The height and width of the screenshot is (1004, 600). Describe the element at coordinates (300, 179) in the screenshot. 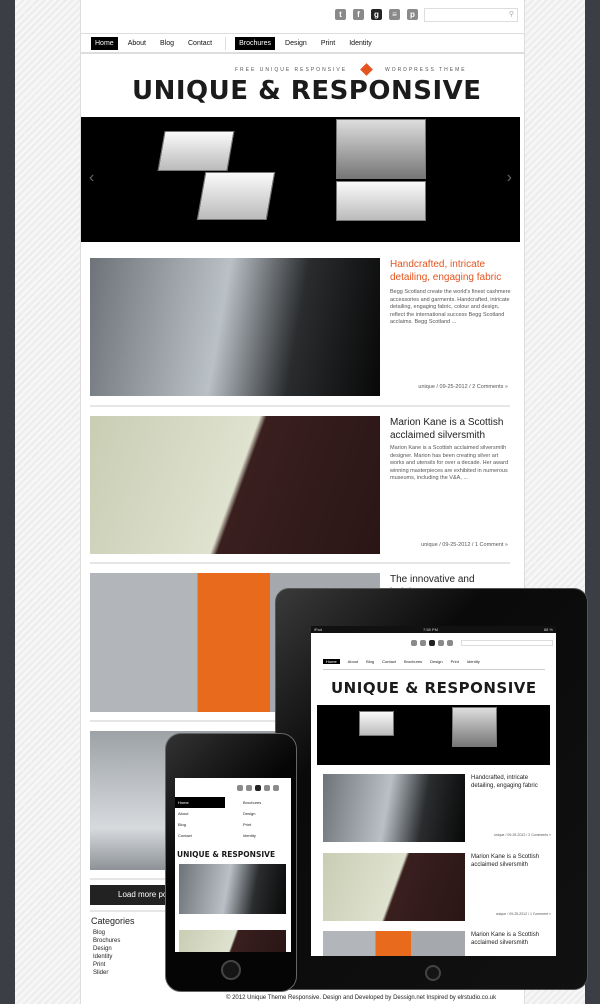

I see `image-slider: ‹ ›` at that location.